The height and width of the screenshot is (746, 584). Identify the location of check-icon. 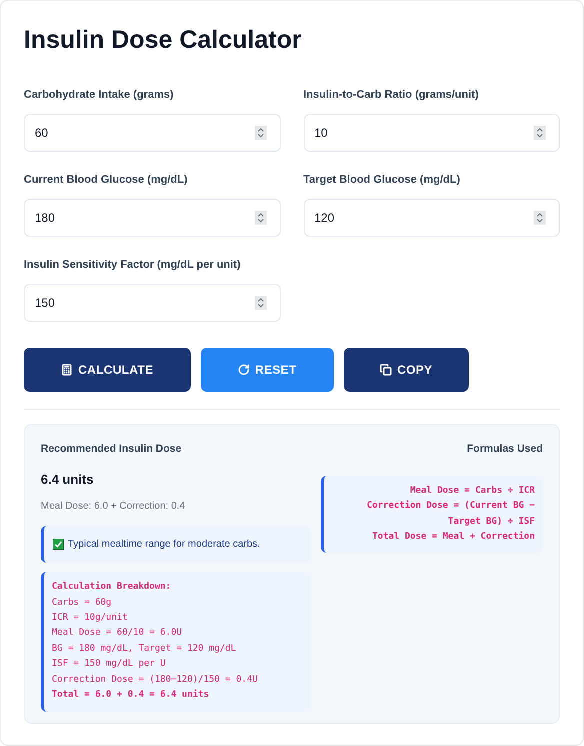
(58, 544).